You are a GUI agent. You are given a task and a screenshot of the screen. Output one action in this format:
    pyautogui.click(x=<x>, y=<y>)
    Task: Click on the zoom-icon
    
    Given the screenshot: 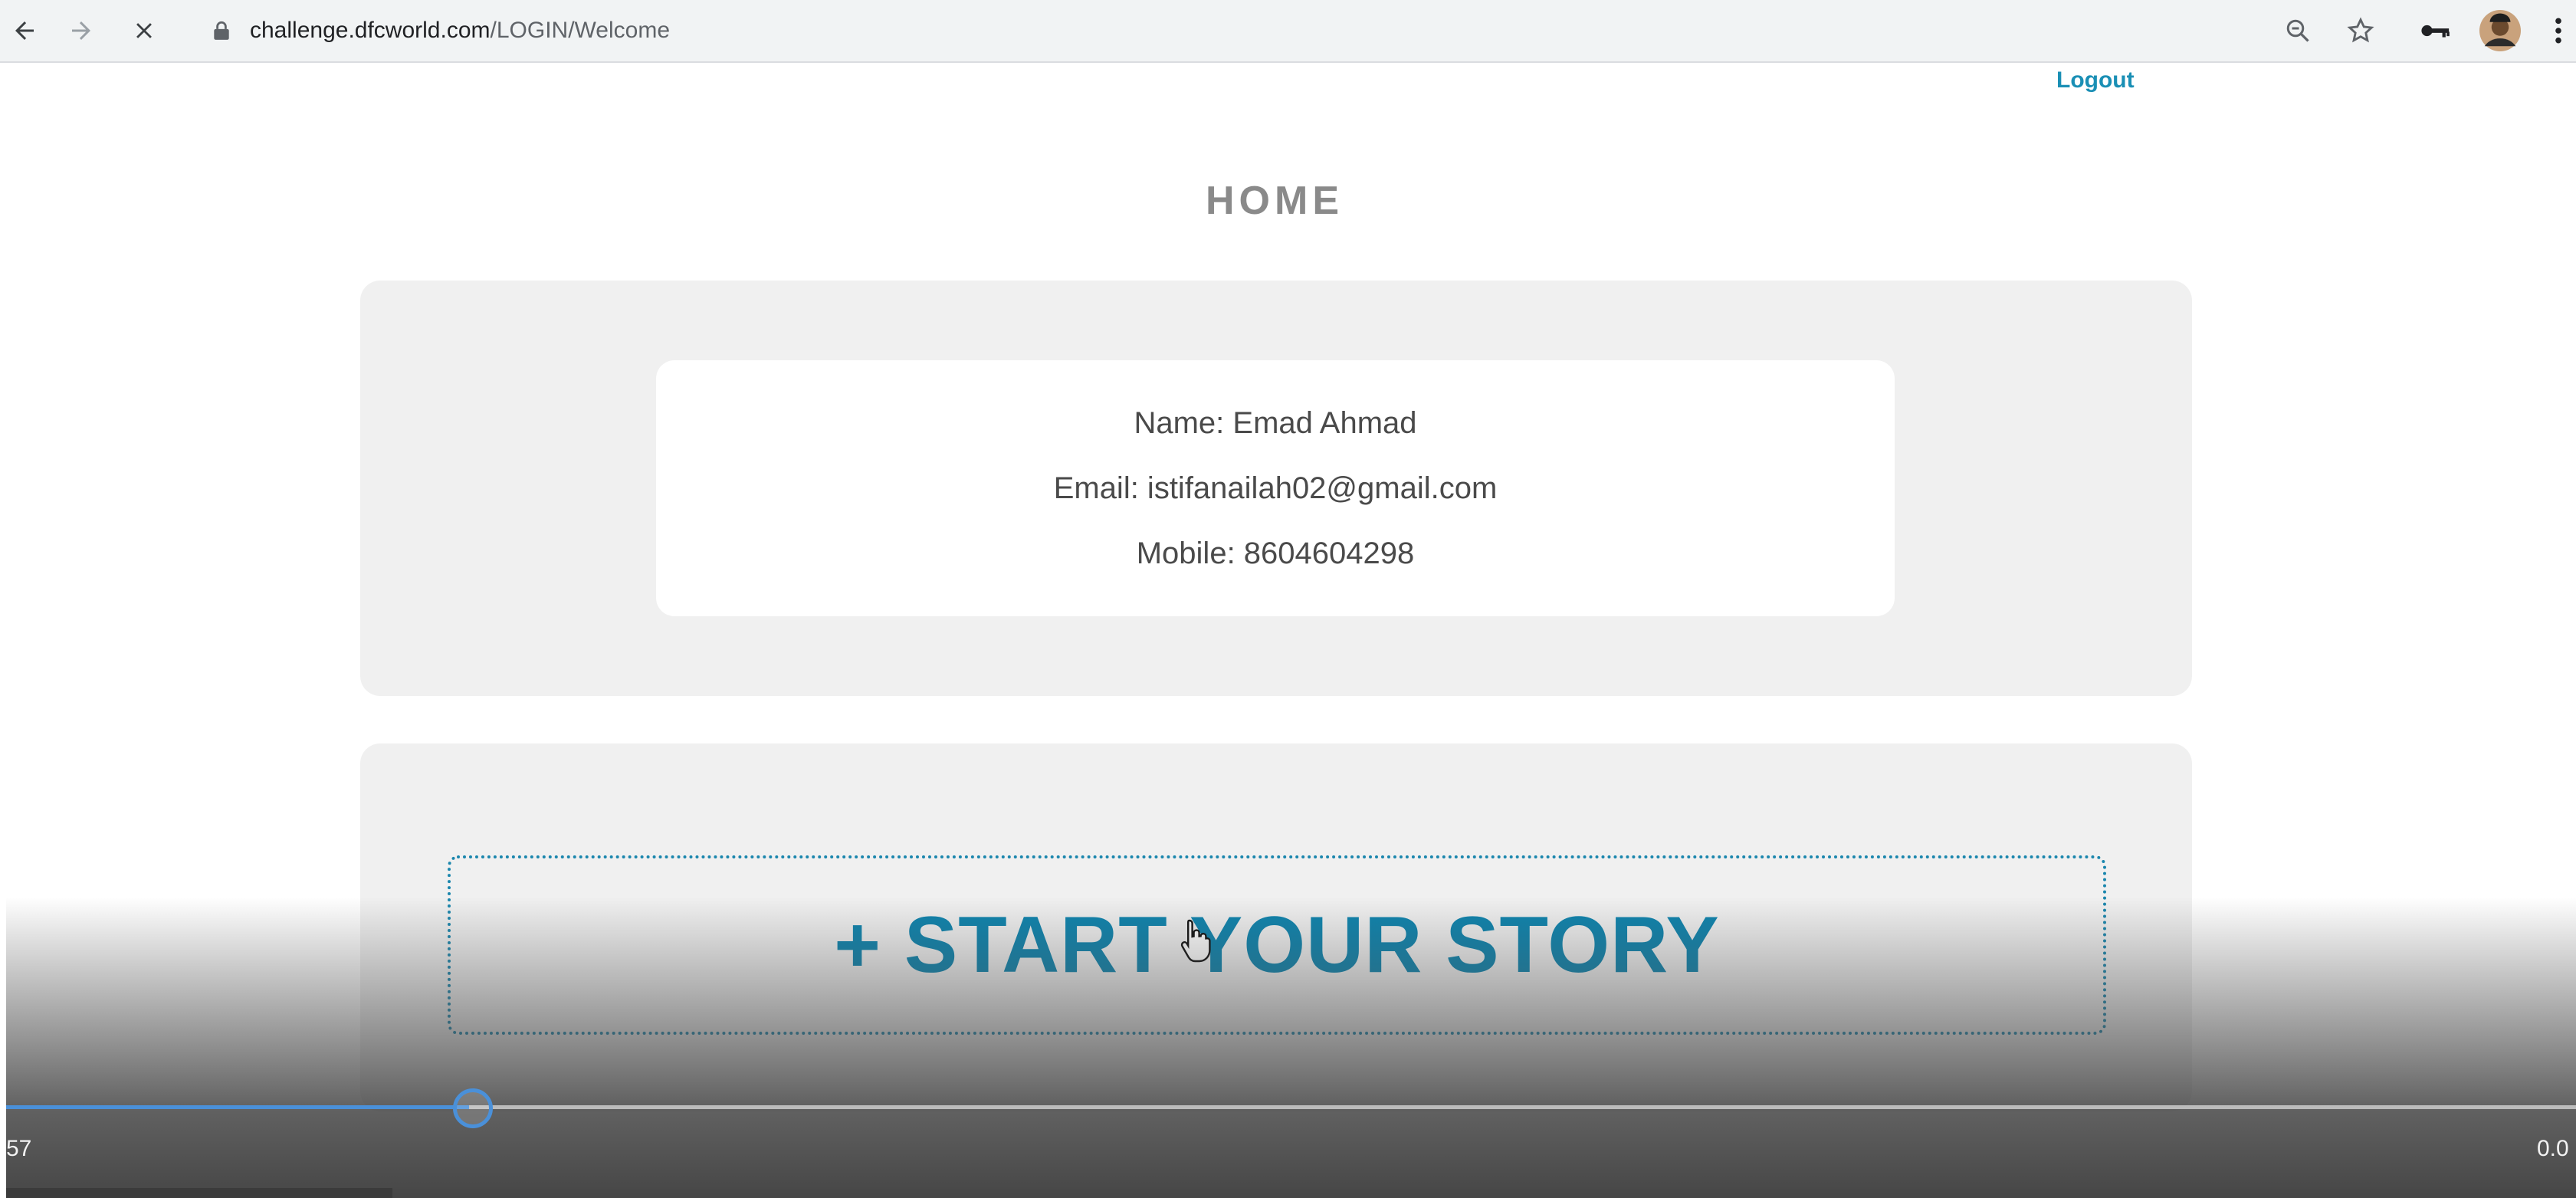 What is the action you would take?
    pyautogui.click(x=2297, y=30)
    